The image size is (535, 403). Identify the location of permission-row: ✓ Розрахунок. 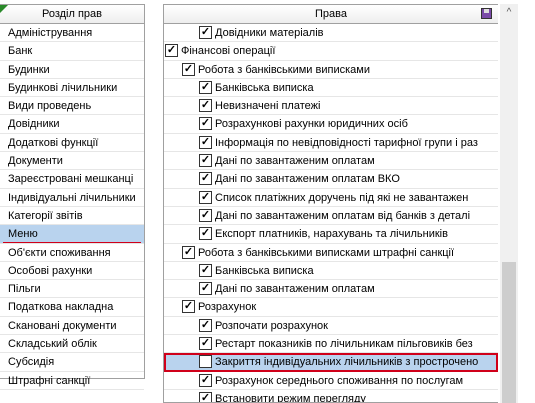
(331, 307).